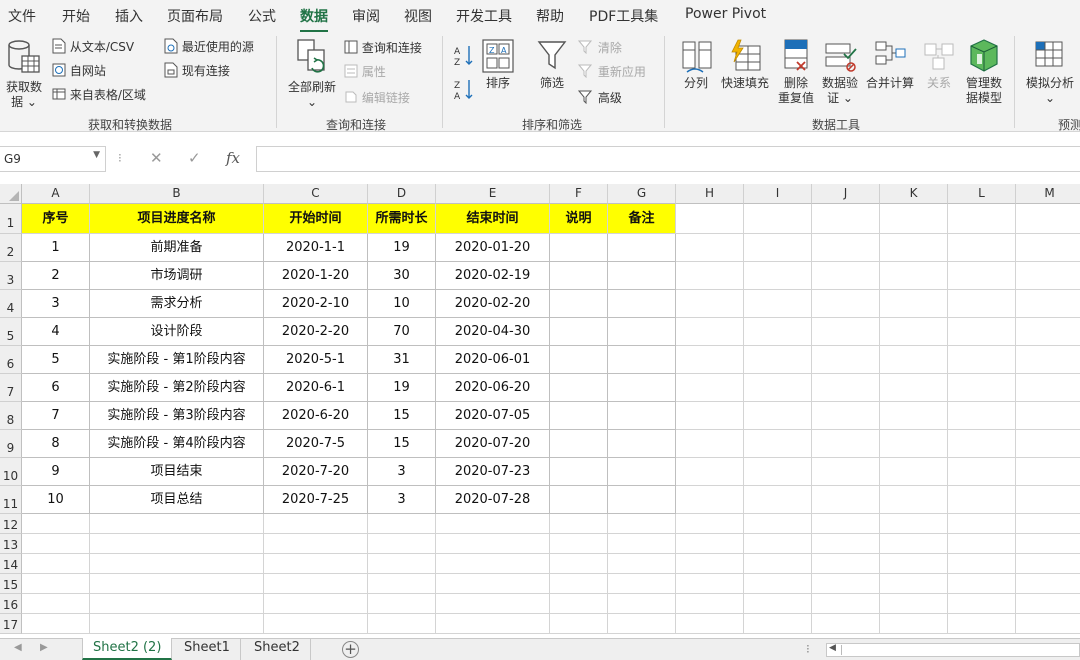 The height and width of the screenshot is (660, 1080). What do you see at coordinates (493, 360) in the screenshot?
I see `cell-end-date-row6: 2020-06-01` at bounding box center [493, 360].